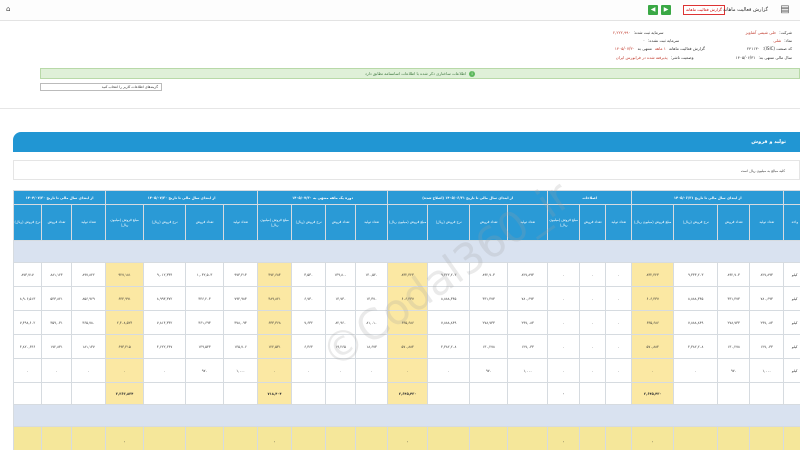  Describe the element at coordinates (309, 274) in the screenshot. I see `table-cell: ۳,۵۳۰` at that location.